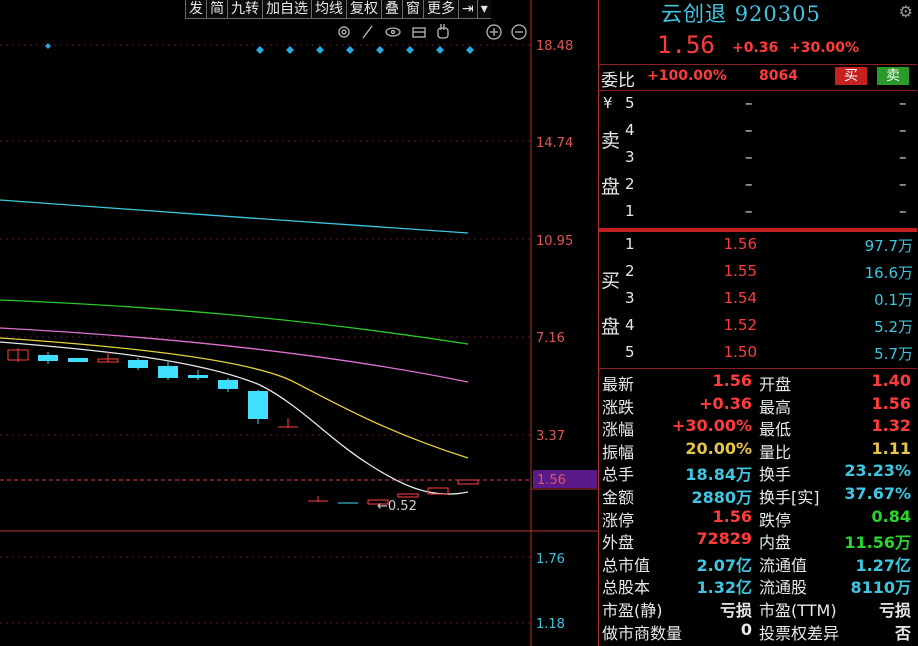  What do you see at coordinates (626, 565) in the screenshot?
I see `stat-label: 总市值` at bounding box center [626, 565].